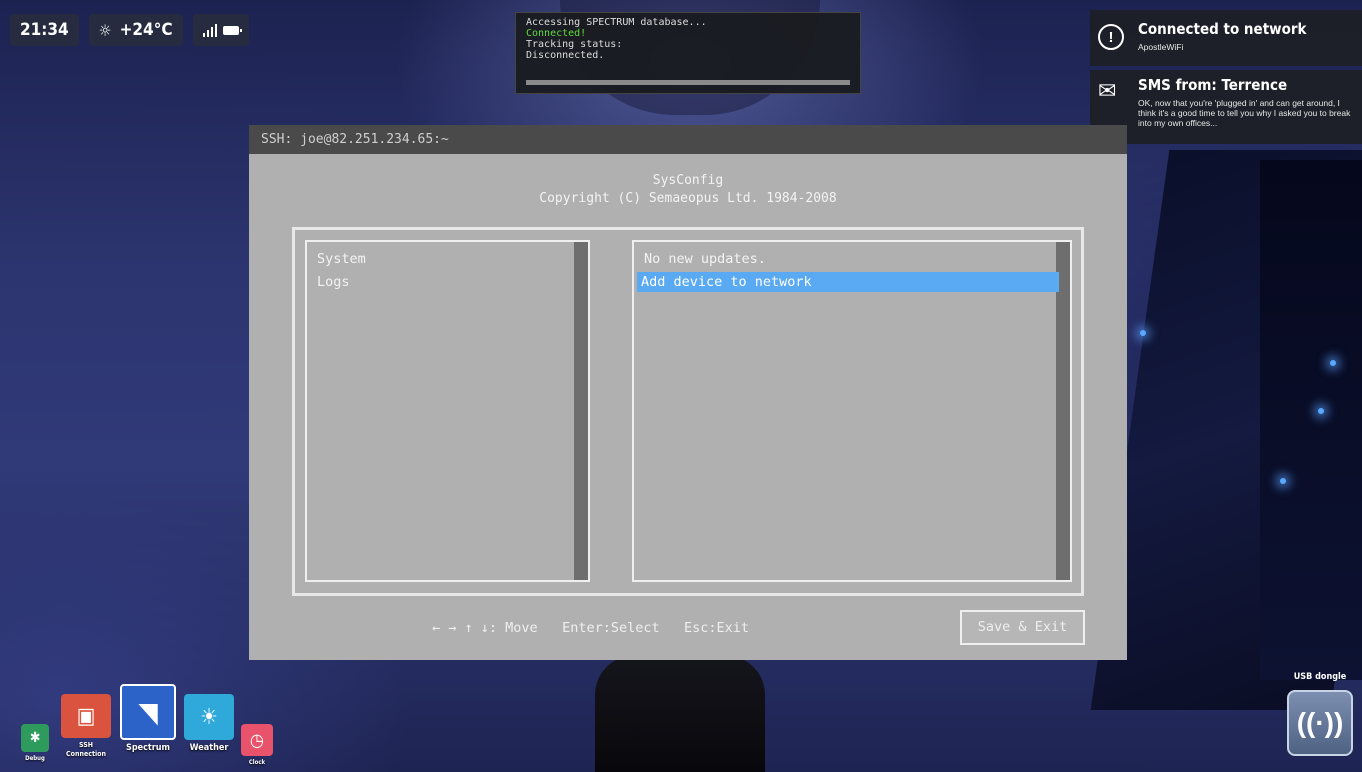  I want to click on notification-title: Connected to network, so click(1222, 29).